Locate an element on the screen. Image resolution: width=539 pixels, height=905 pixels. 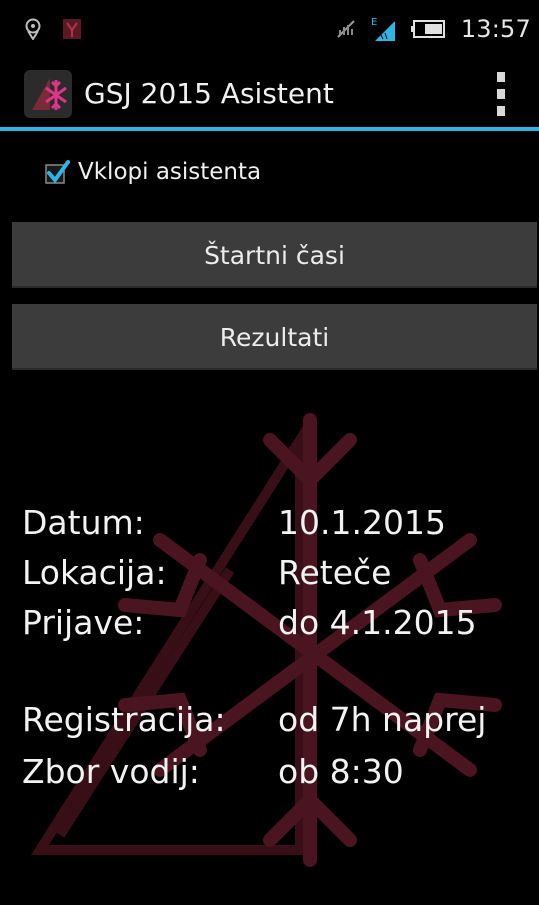
status-icons: E 13:57 is located at coordinates (433, 29).